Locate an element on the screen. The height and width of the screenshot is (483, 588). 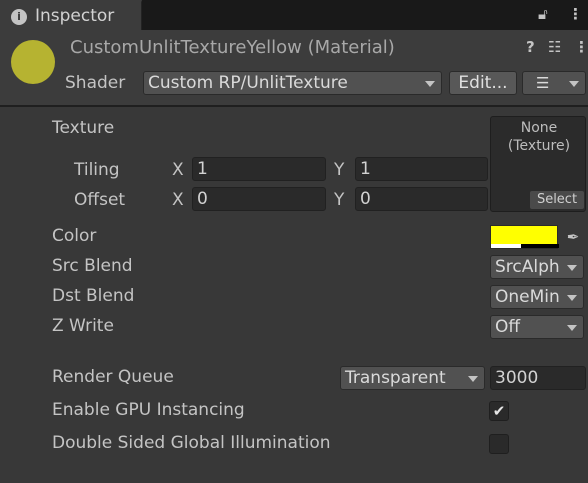
eyedropper-icon: ✒︎ is located at coordinates (573, 237).